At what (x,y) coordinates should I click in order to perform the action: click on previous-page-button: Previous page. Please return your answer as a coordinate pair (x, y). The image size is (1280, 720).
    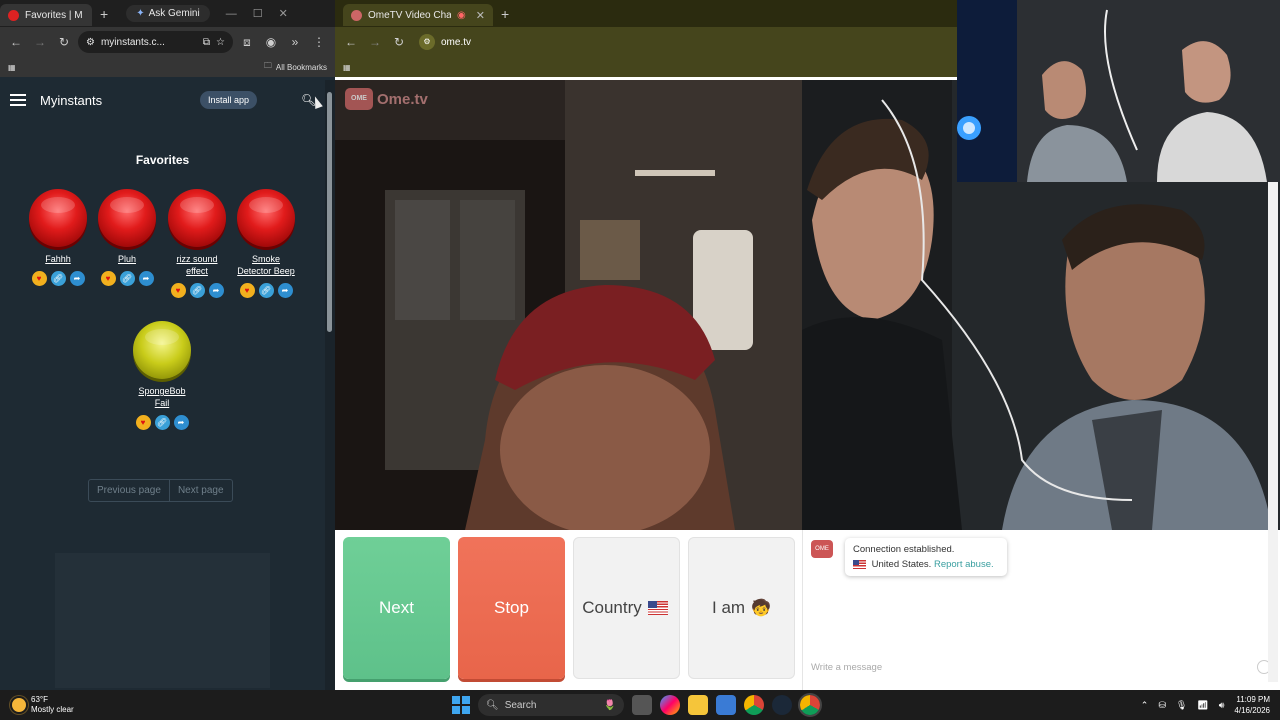
    Looking at the image, I should click on (129, 490).